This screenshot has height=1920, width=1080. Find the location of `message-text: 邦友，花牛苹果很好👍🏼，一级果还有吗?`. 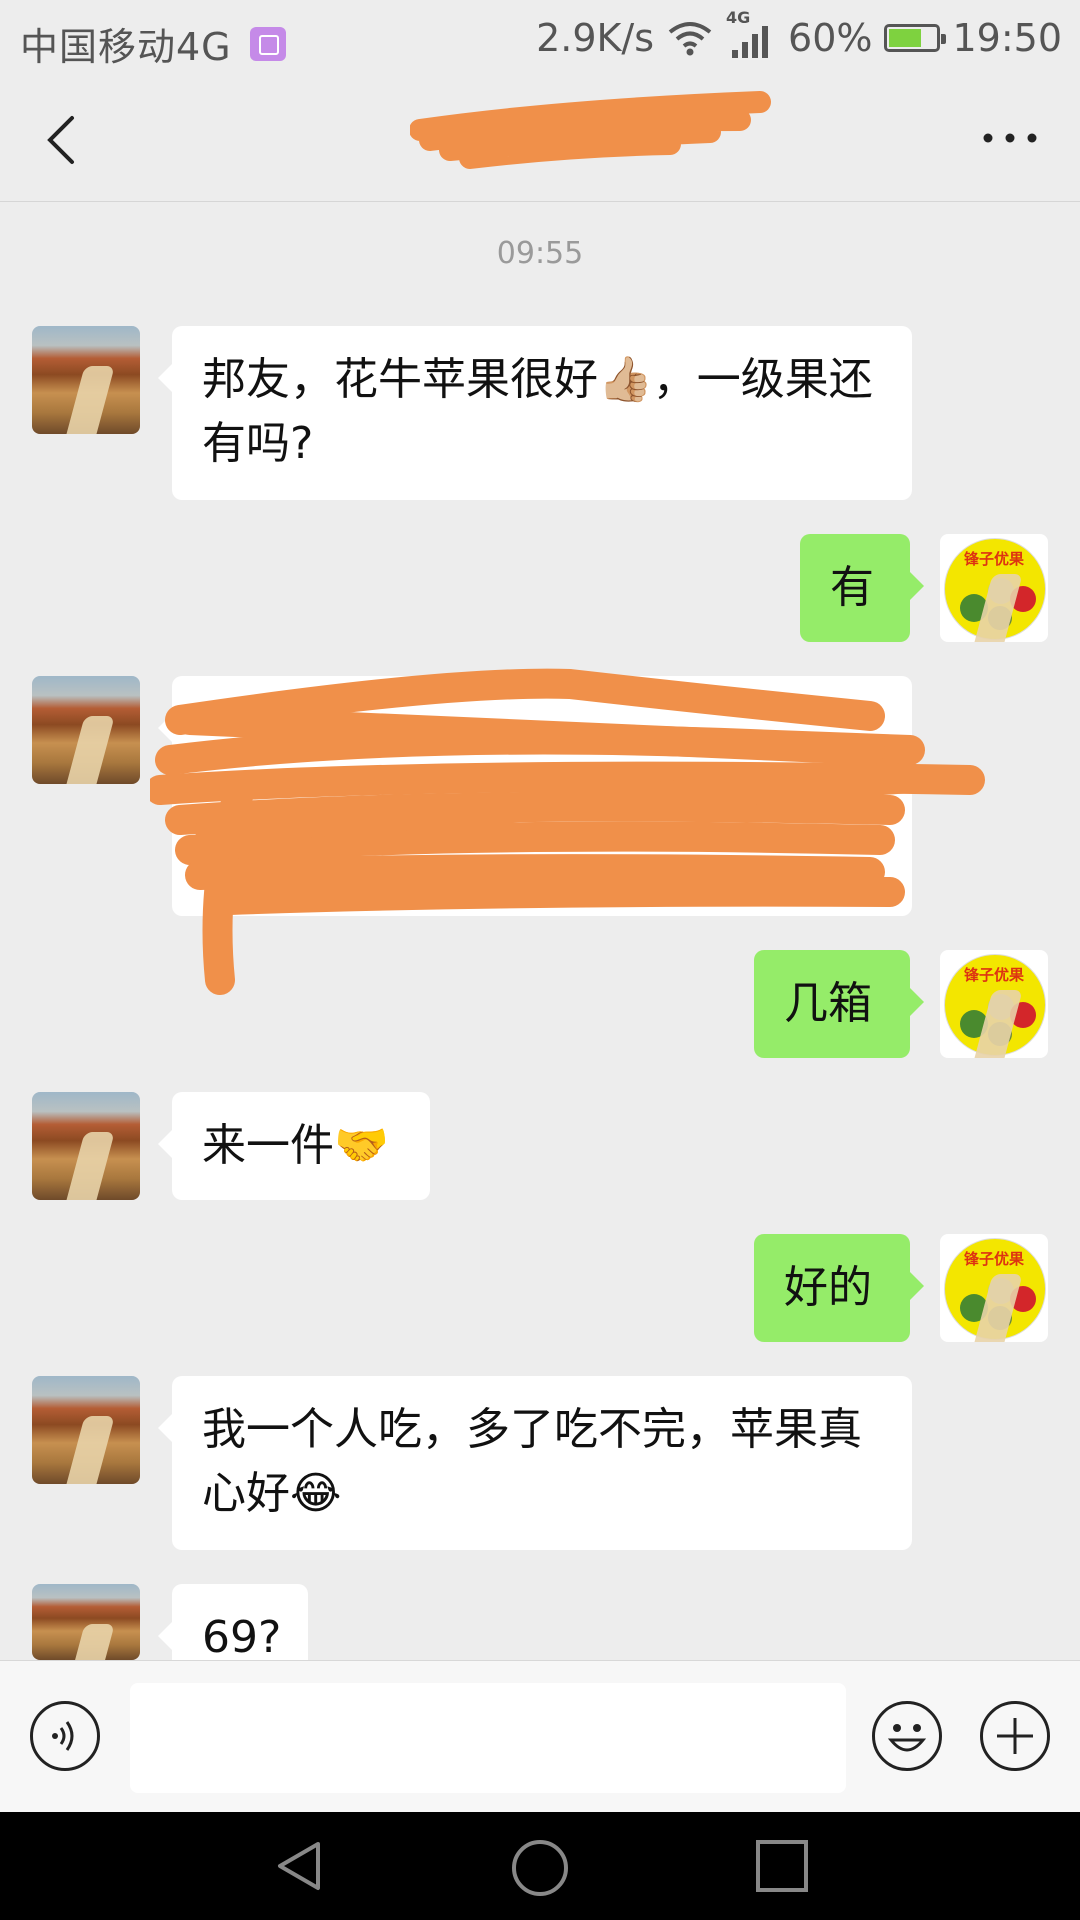

message-text: 邦友，花牛苹果很好👍🏼，一级果还有吗? is located at coordinates (537, 411).